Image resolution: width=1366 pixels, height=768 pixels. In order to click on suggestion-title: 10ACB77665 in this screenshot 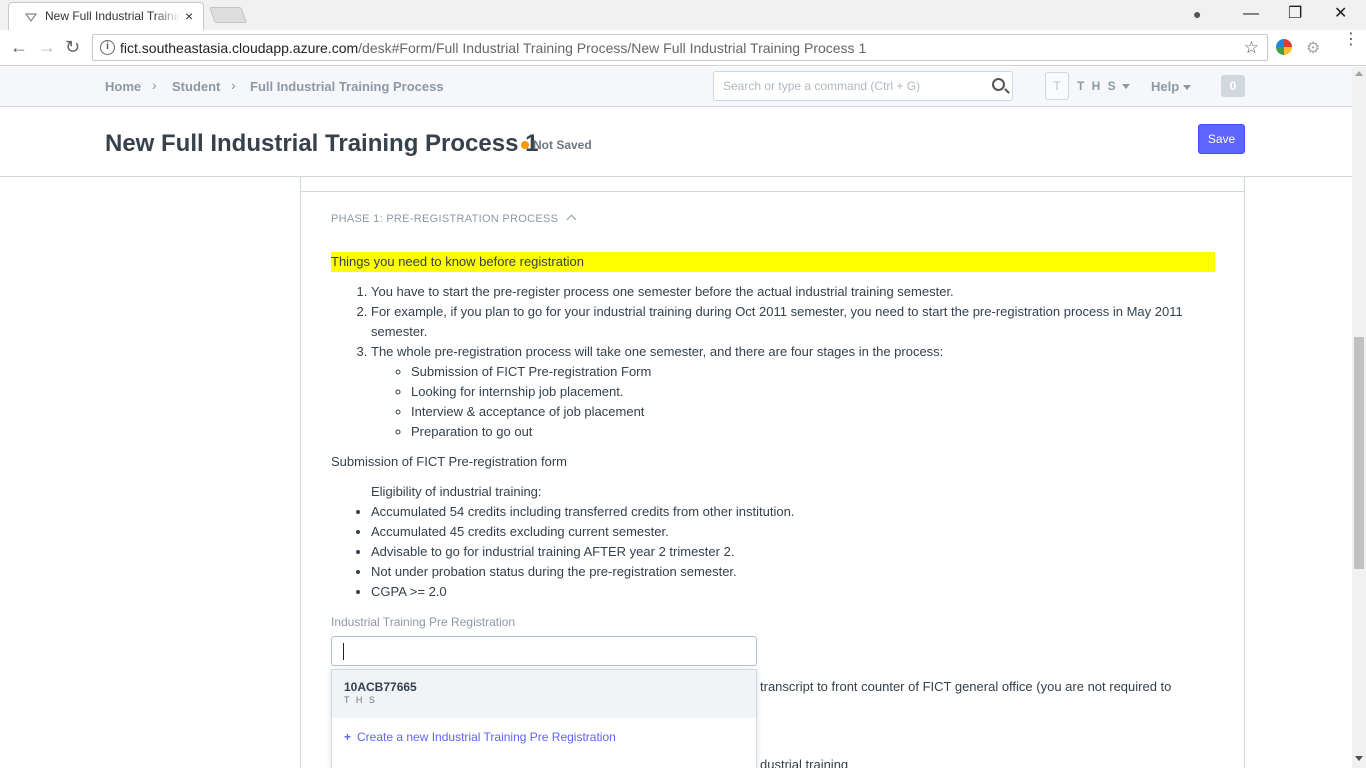, I will do `click(380, 687)`.